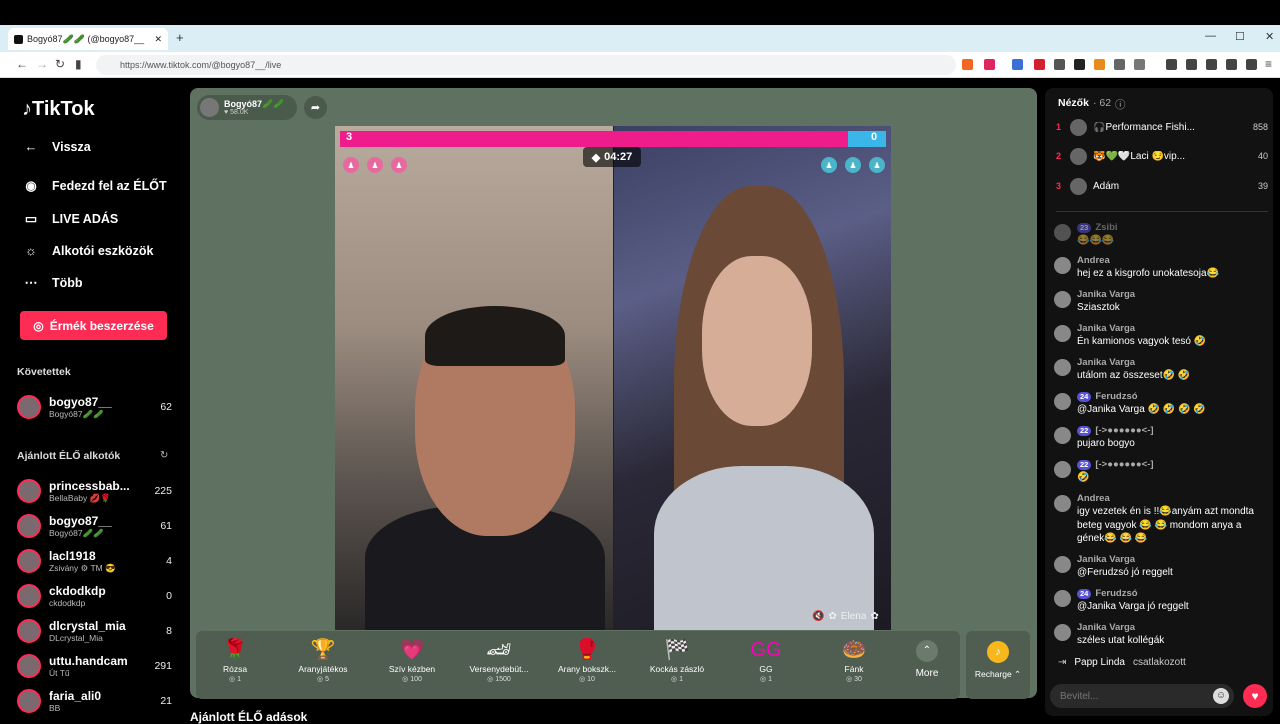 The height and width of the screenshot is (724, 1280). Describe the element at coordinates (998, 665) in the screenshot. I see `recharge-button: ♪ Recharge ⌃` at that location.